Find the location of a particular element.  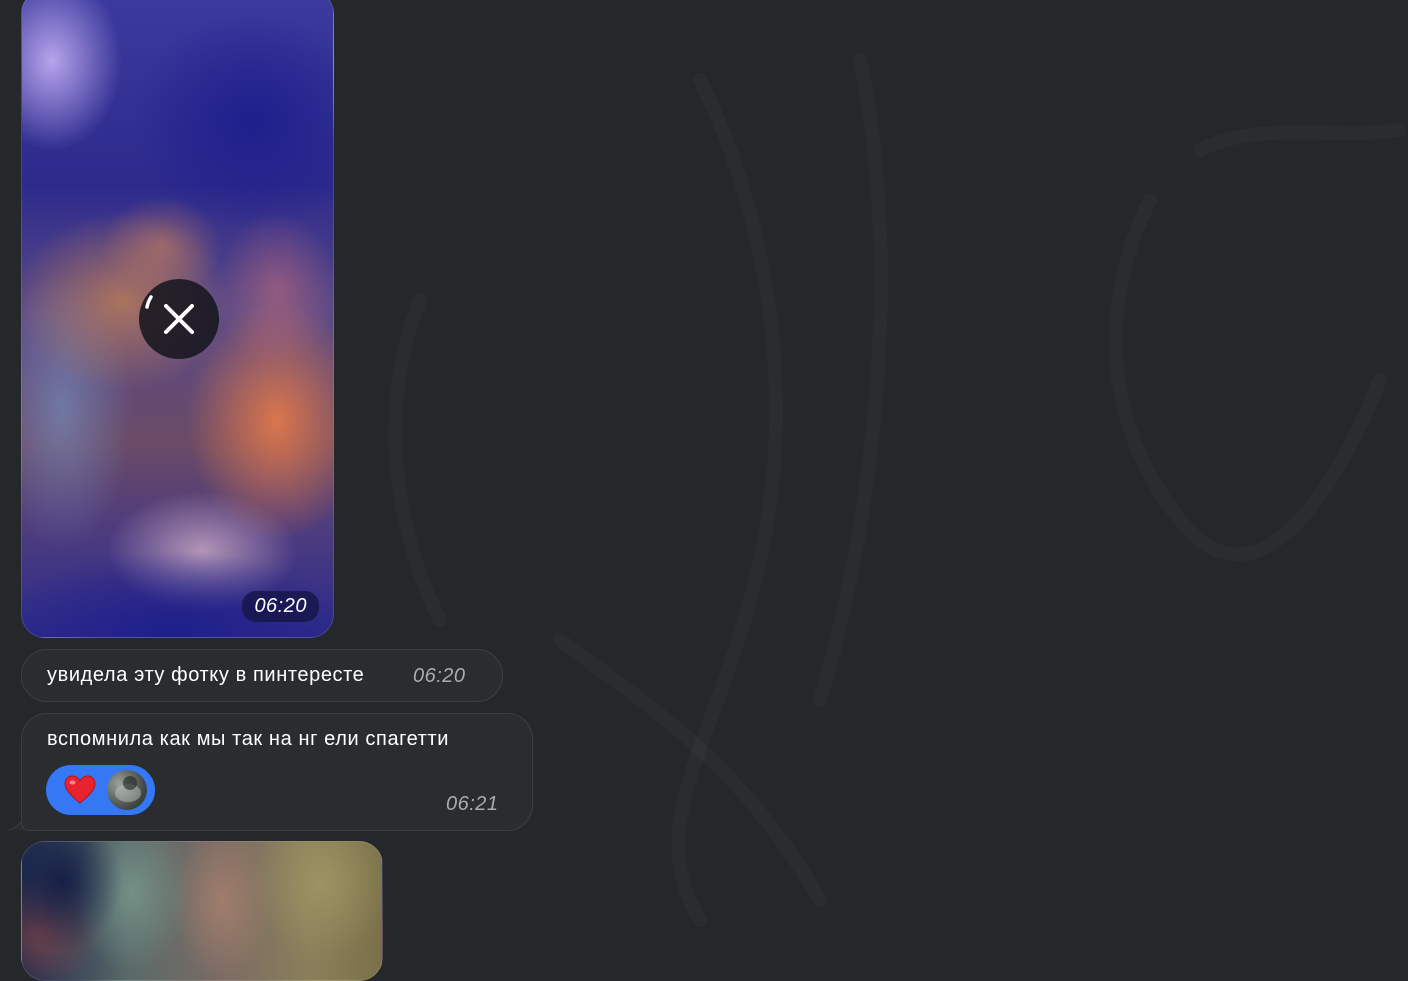

text-message: увидела эту фотку в пинтересте 06:20 is located at coordinates (262, 675).